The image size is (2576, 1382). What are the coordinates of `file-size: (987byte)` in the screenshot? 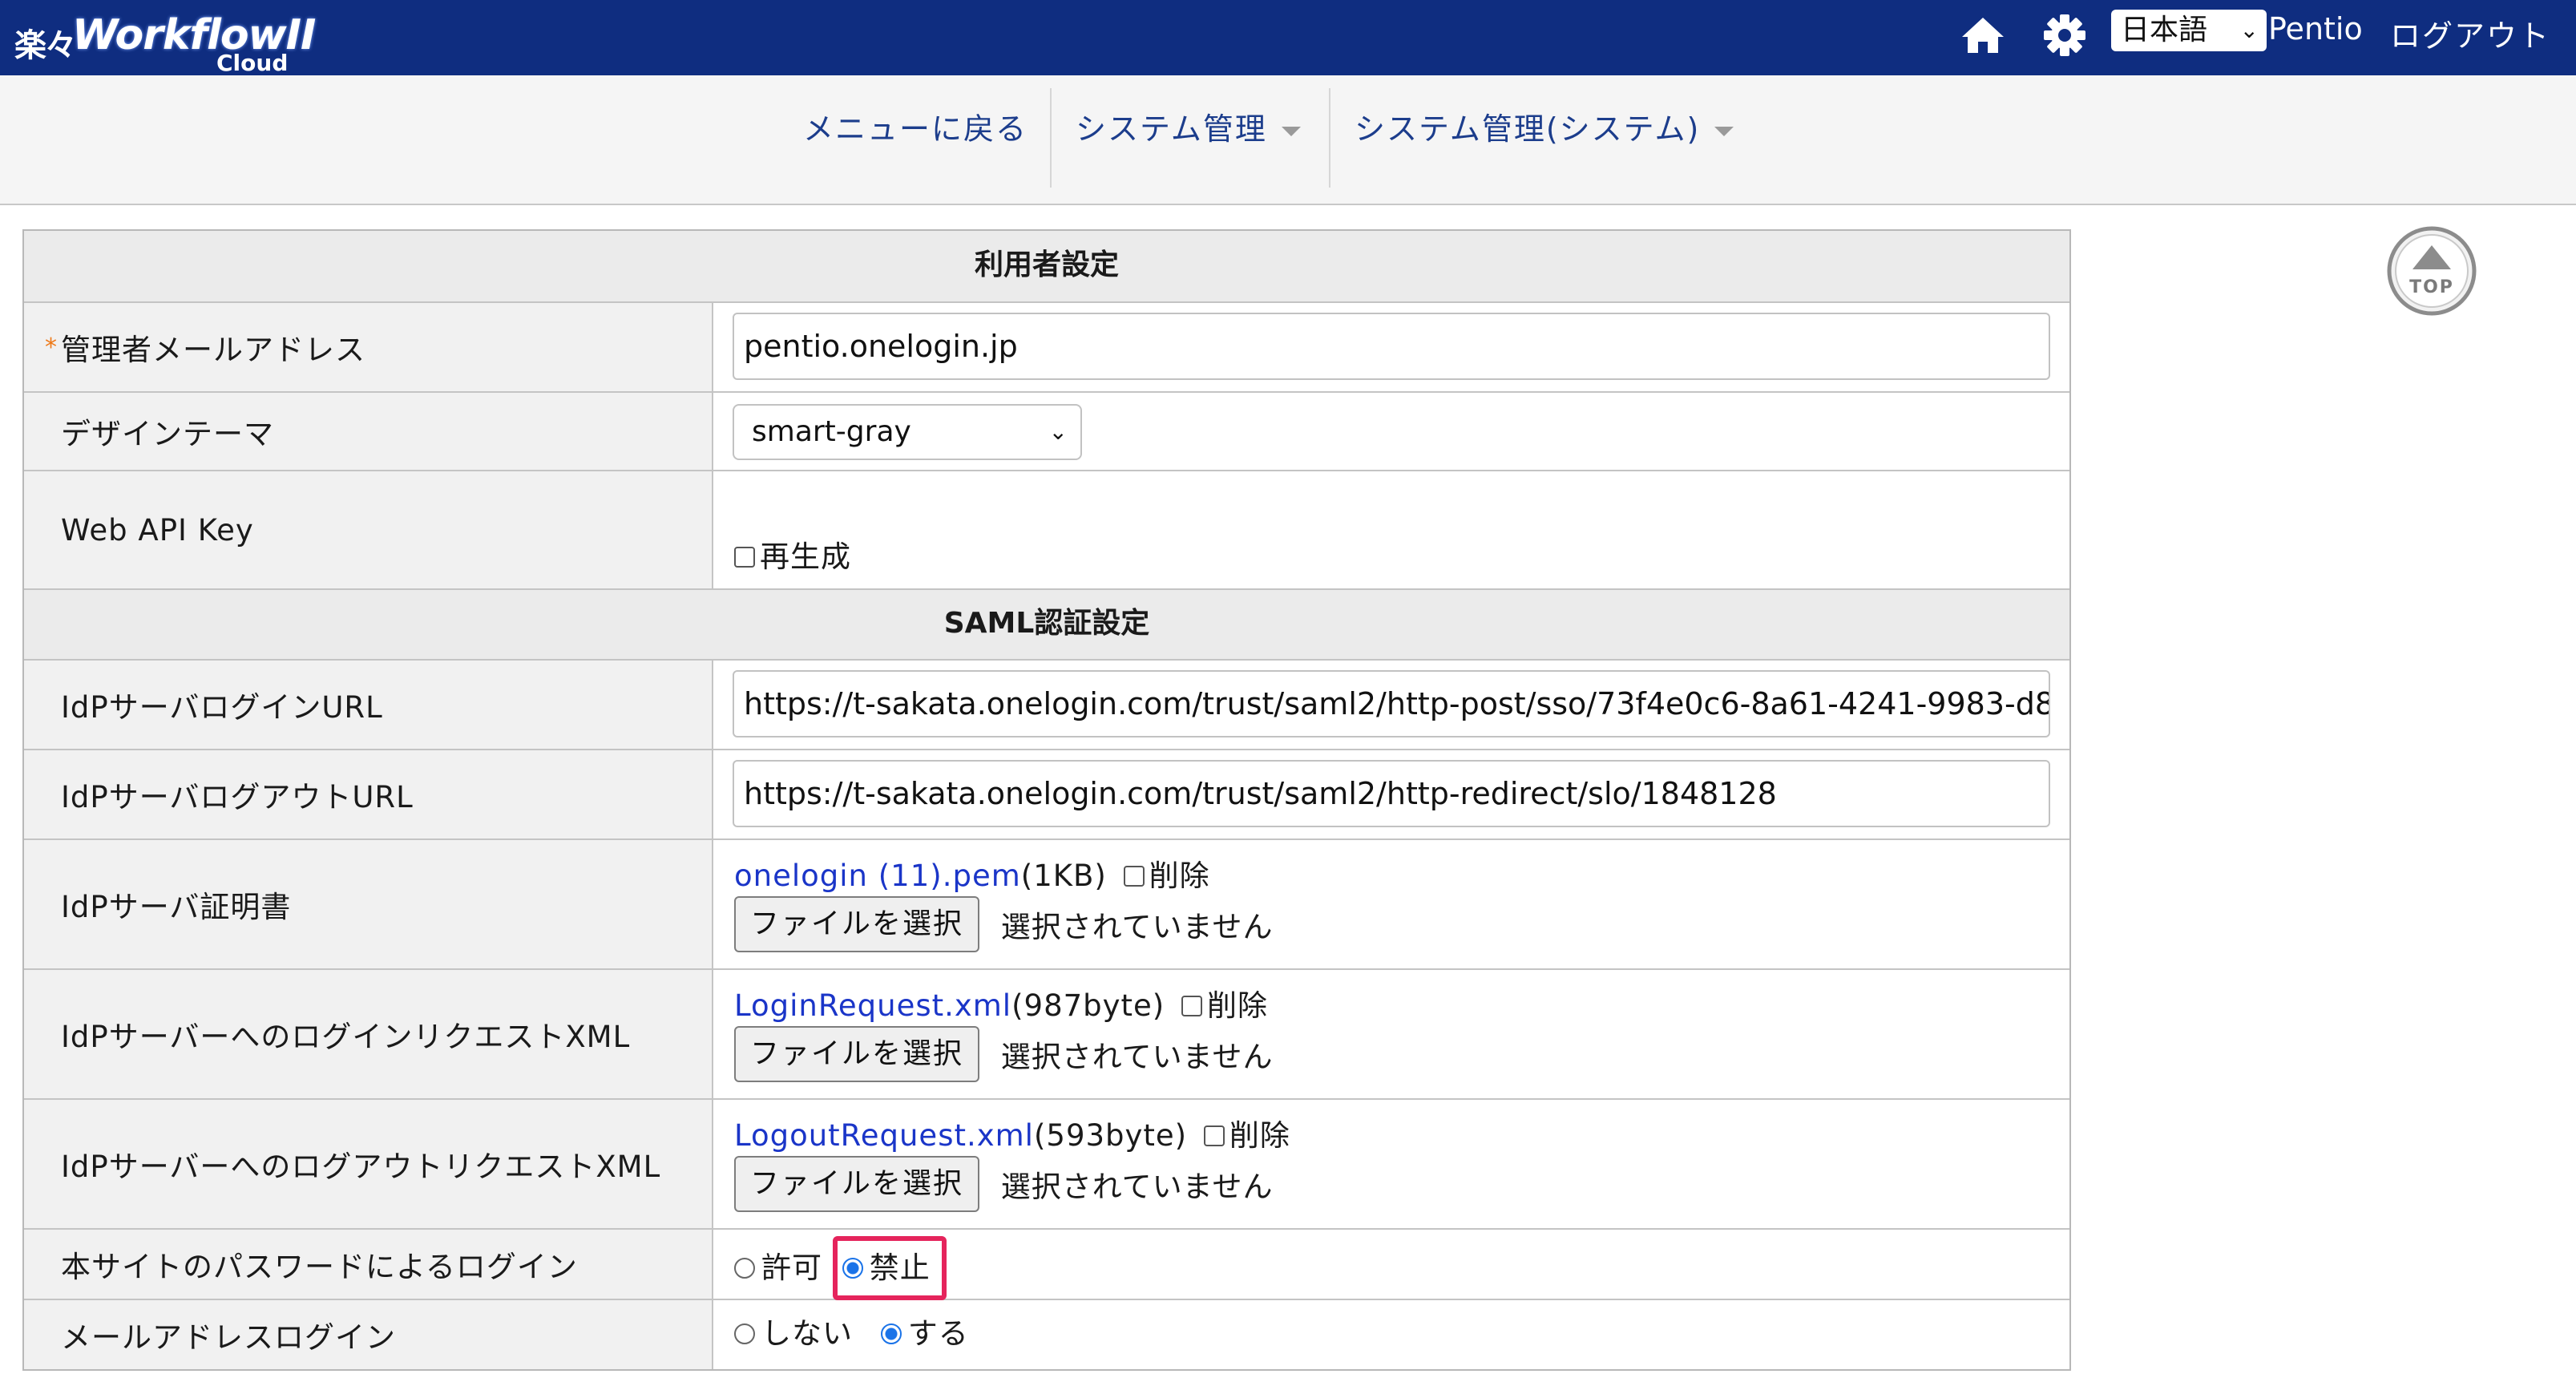 It's located at (1088, 1006).